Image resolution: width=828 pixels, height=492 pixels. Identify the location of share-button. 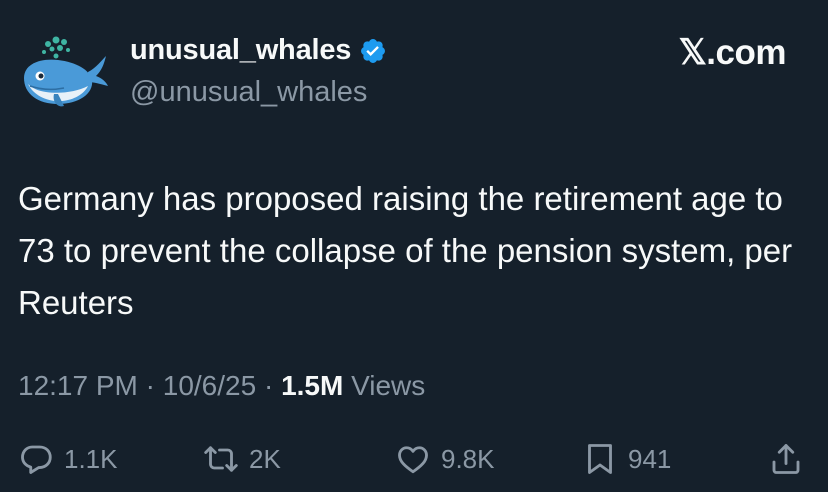
(786, 459).